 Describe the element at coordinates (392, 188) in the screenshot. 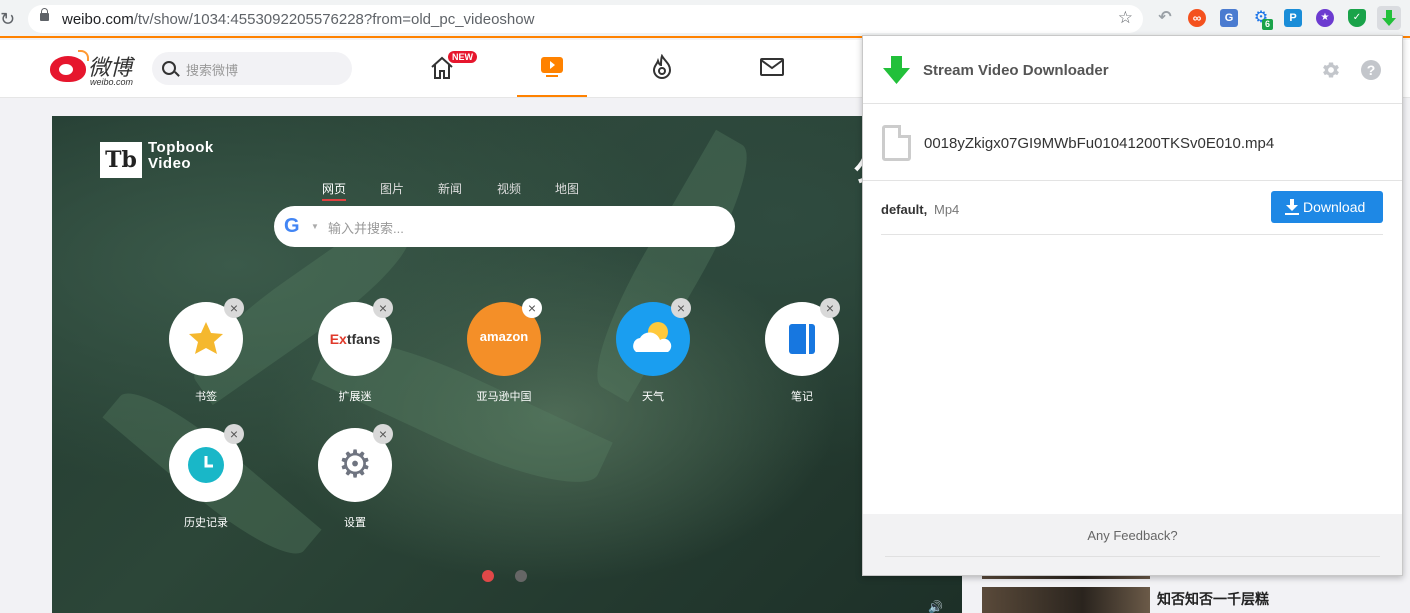

I see `tab-images: 图片` at that location.